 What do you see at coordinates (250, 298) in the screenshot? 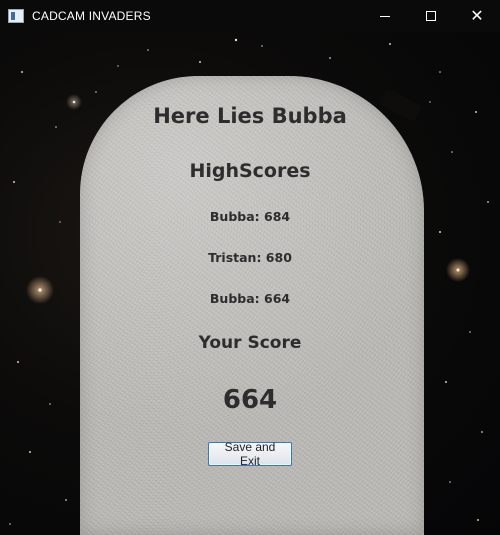
I see `highscore-entry: Bubba: 664` at bounding box center [250, 298].